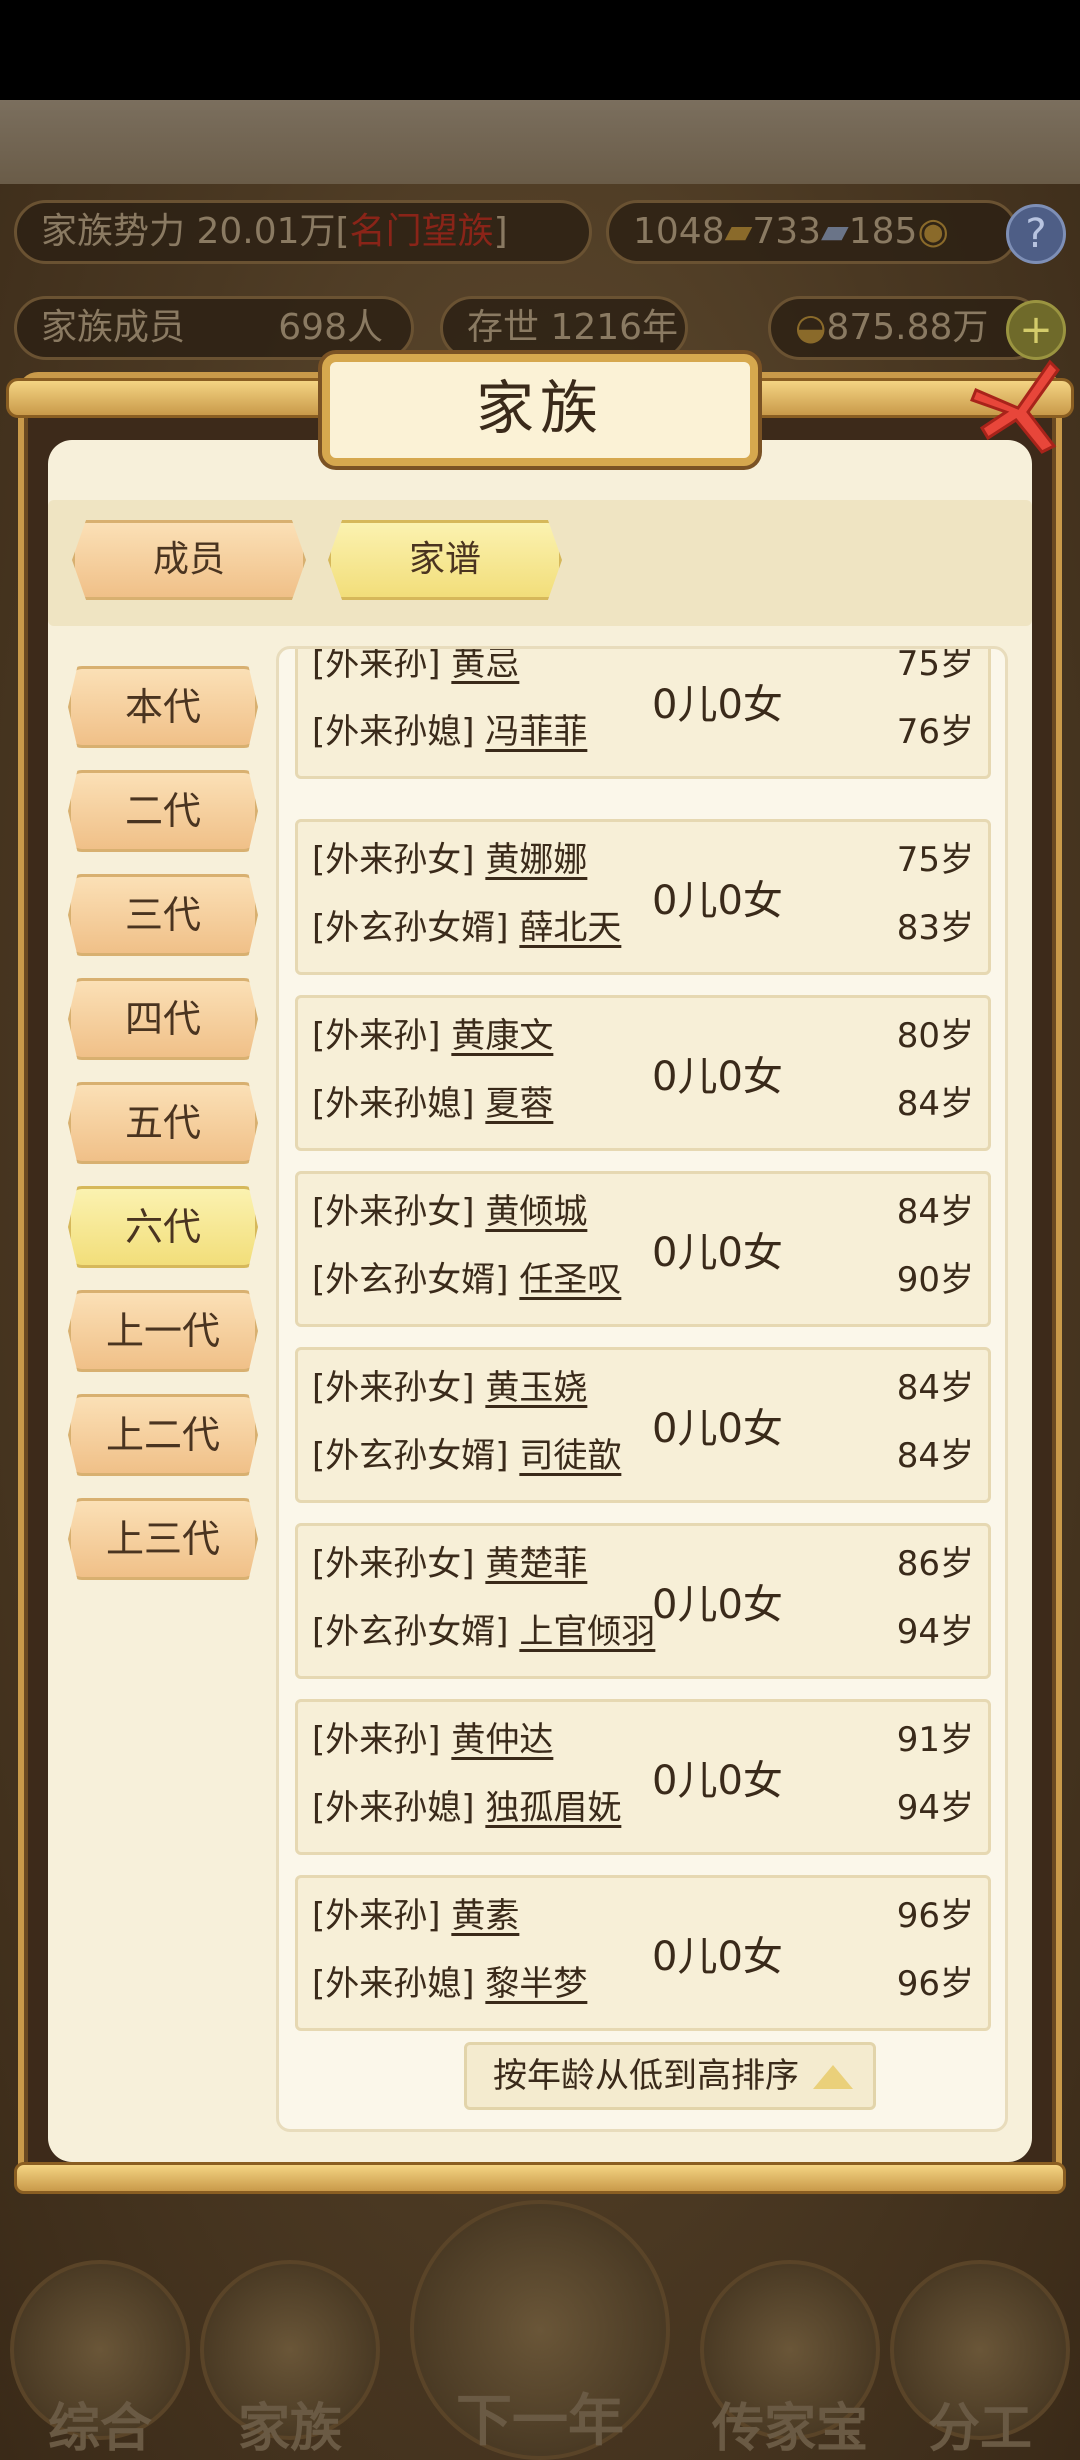 This screenshot has height=2460, width=1080. Describe the element at coordinates (811, 327) in the screenshot. I see `gold-ingot-icon: ◒` at that location.